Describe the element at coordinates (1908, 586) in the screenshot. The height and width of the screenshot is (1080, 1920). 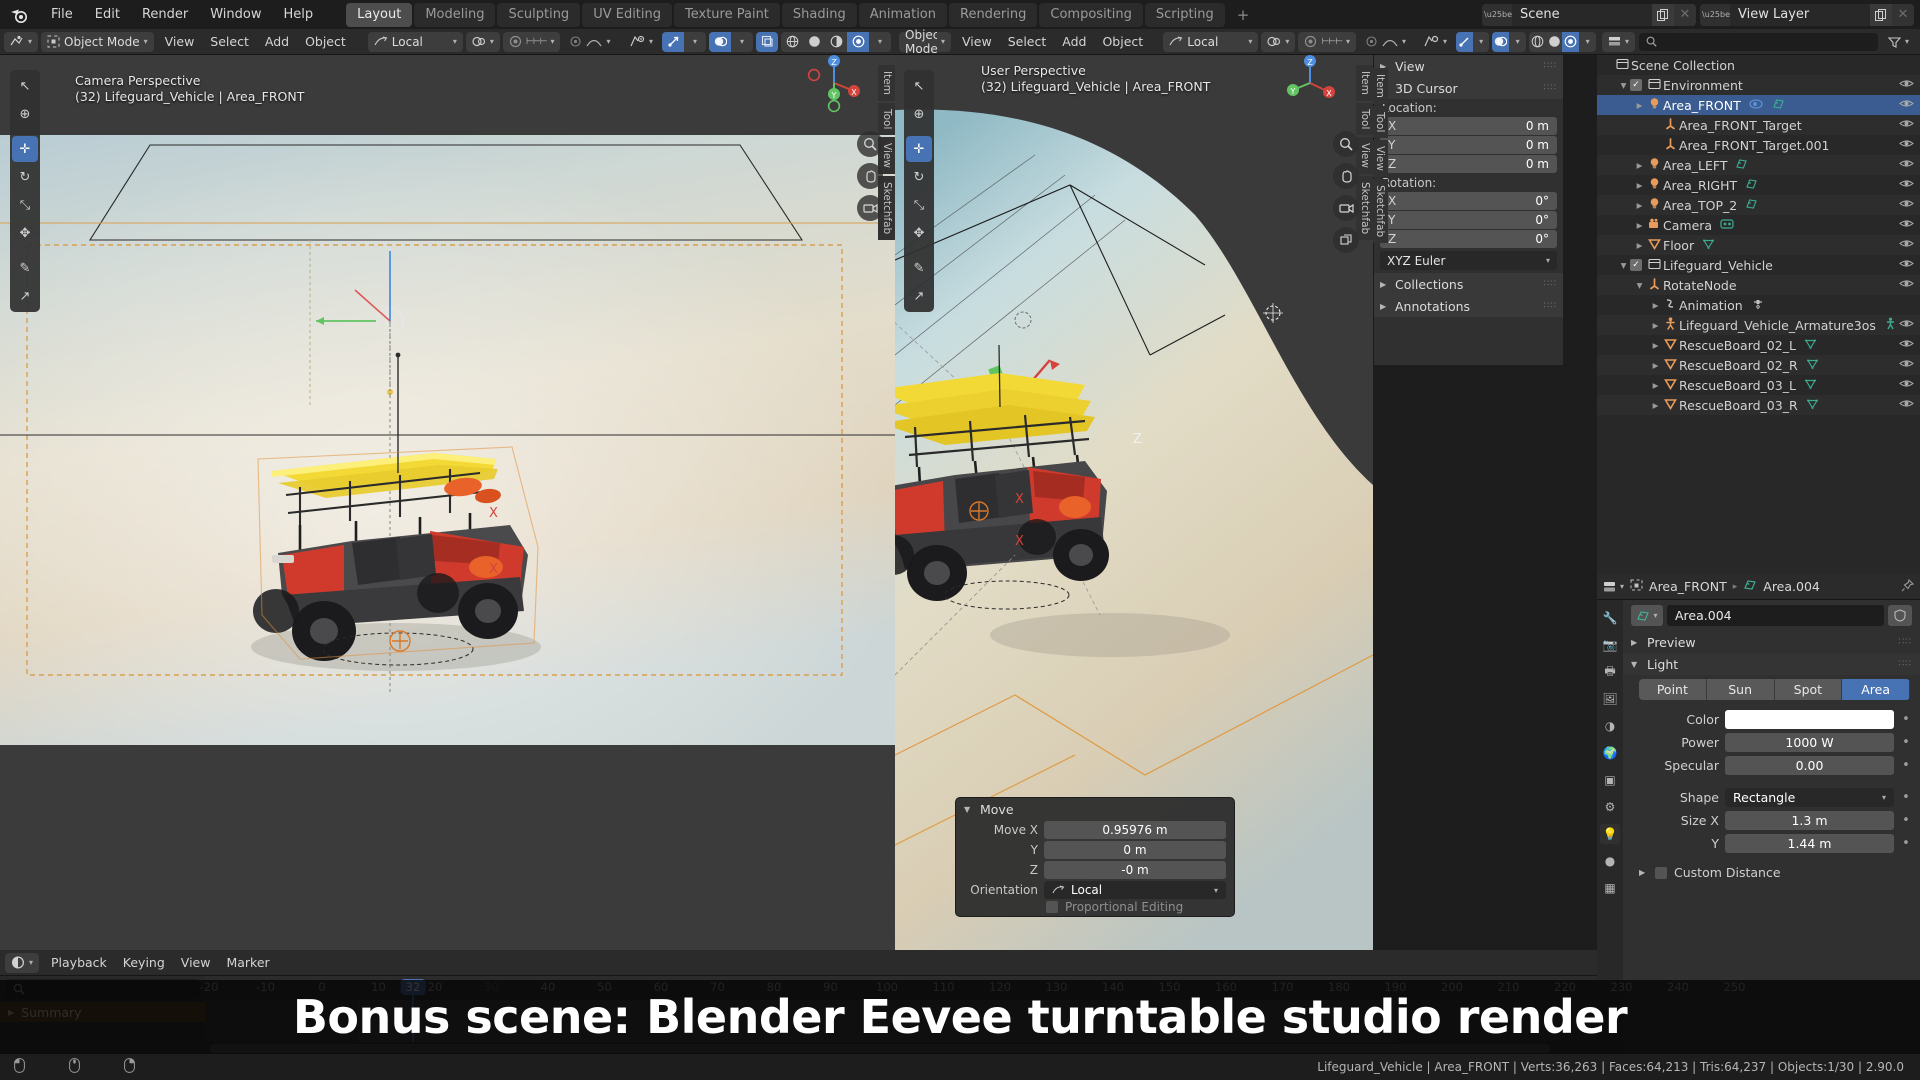
I see `pin-icon` at that location.